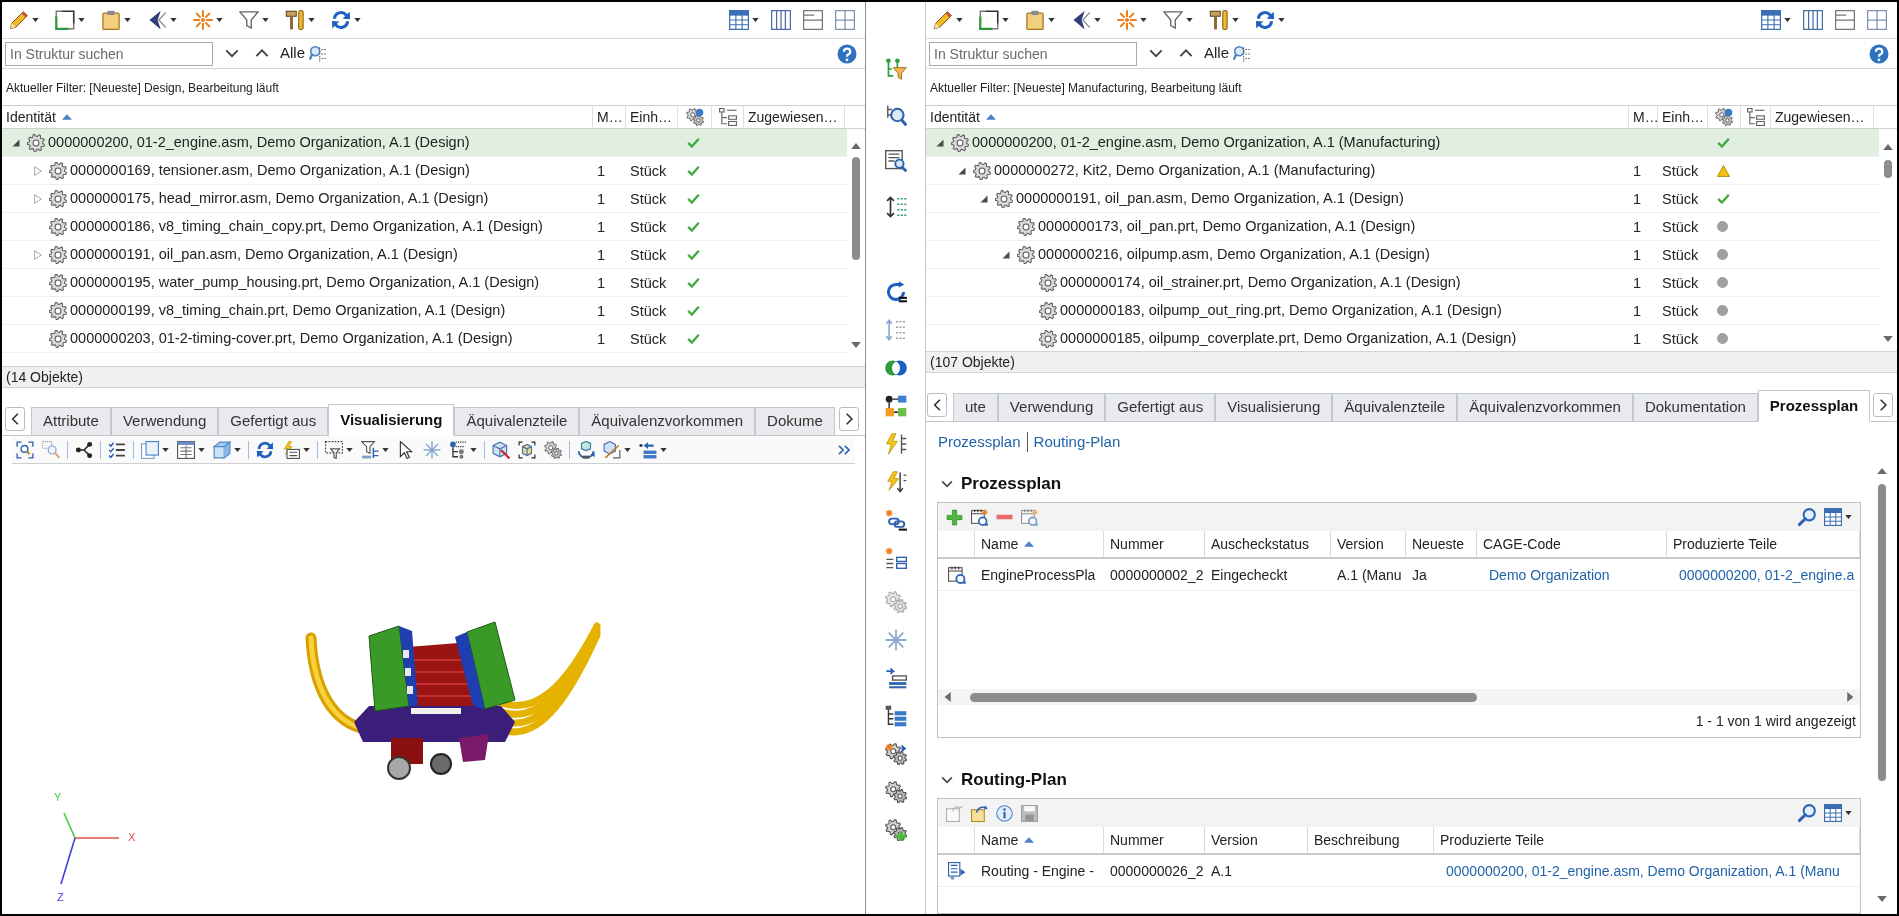 Image resolution: width=1899 pixels, height=916 pixels. I want to click on tab: Dokume, so click(795, 421).